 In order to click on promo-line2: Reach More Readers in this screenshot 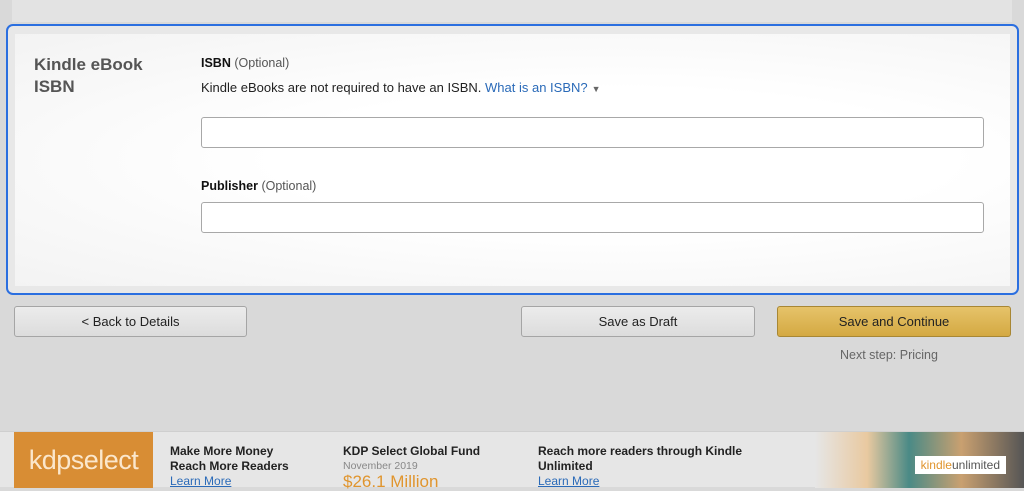, I will do `click(229, 466)`.